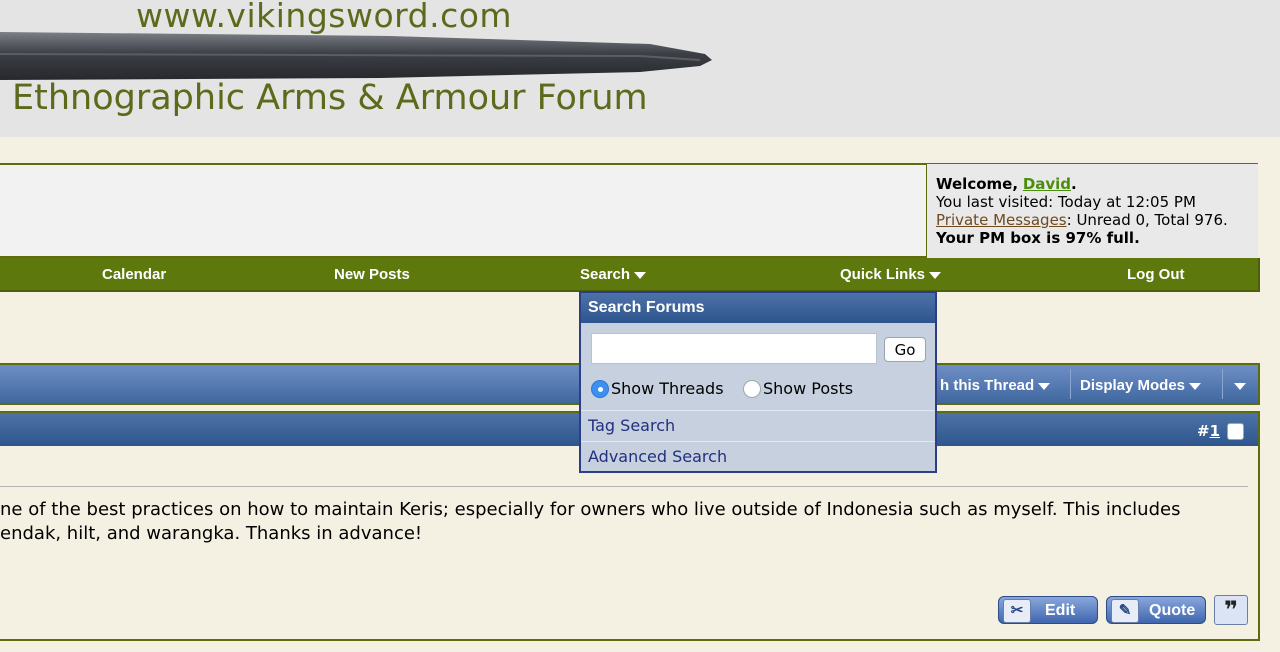  What do you see at coordinates (987, 385) in the screenshot?
I see `search-thread-label: h this Thread` at bounding box center [987, 385].